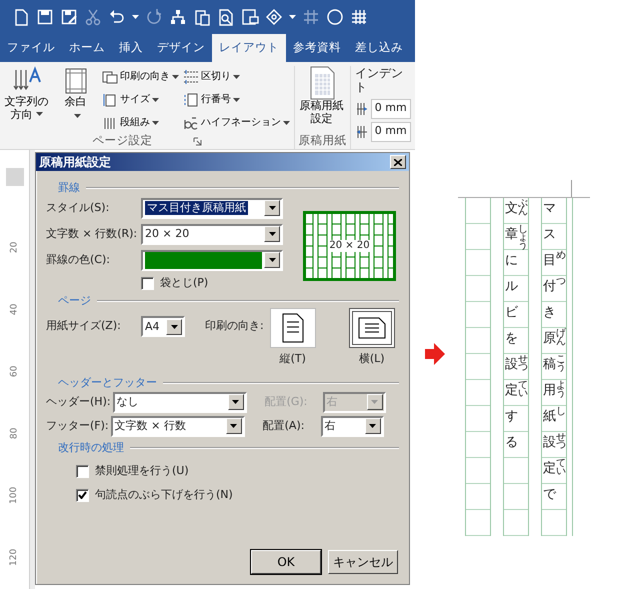 The width and height of the screenshot is (640, 589). I want to click on manuscript-character: 章, so click(511, 235).